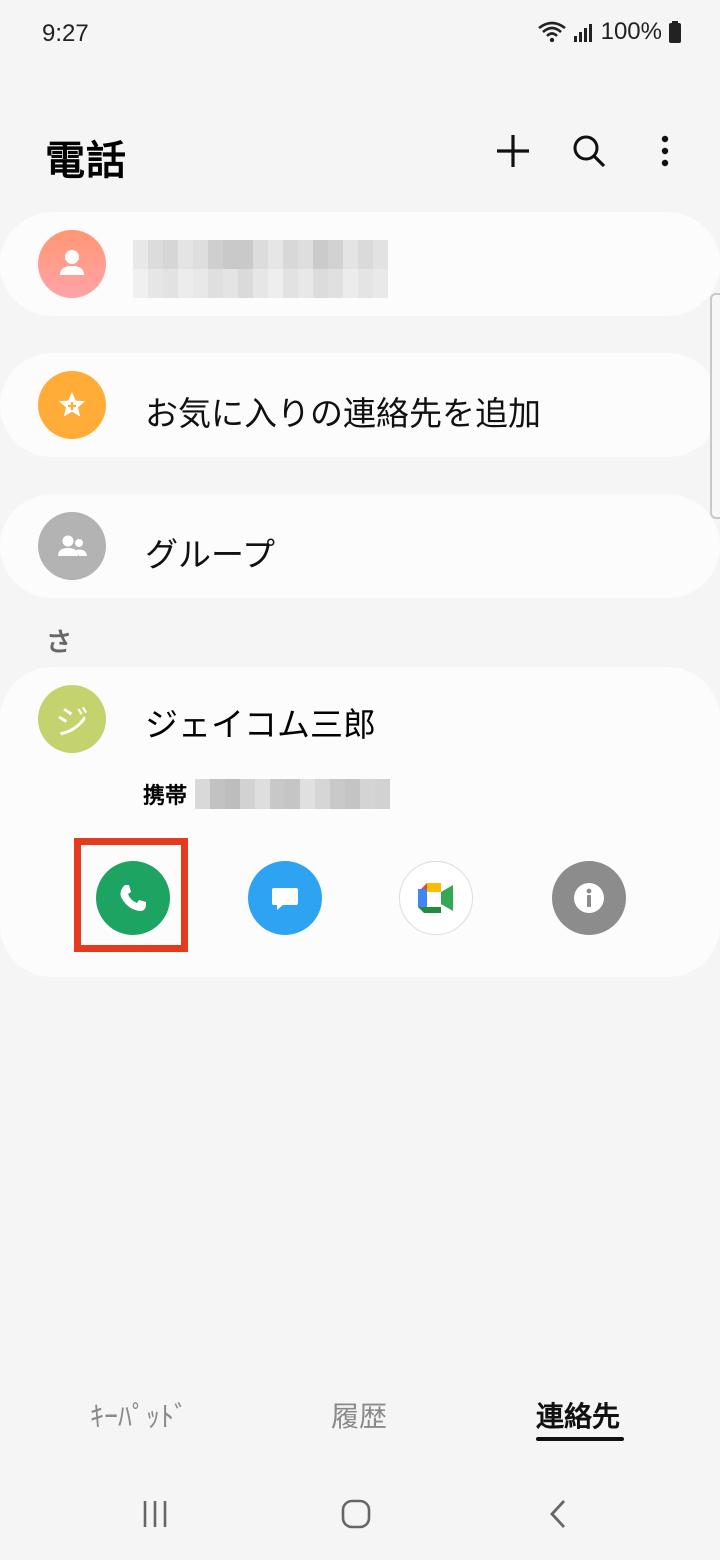 The height and width of the screenshot is (1560, 720). I want to click on page-title: 電話, so click(86, 161).